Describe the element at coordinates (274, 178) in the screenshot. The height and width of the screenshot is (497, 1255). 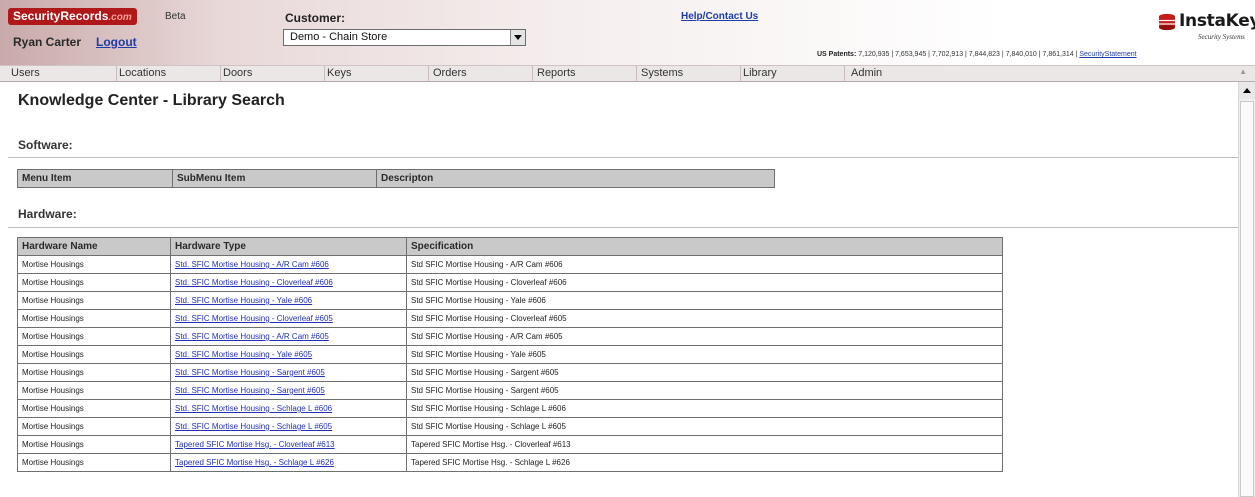
I see `column-header: SubMenu Item` at that location.